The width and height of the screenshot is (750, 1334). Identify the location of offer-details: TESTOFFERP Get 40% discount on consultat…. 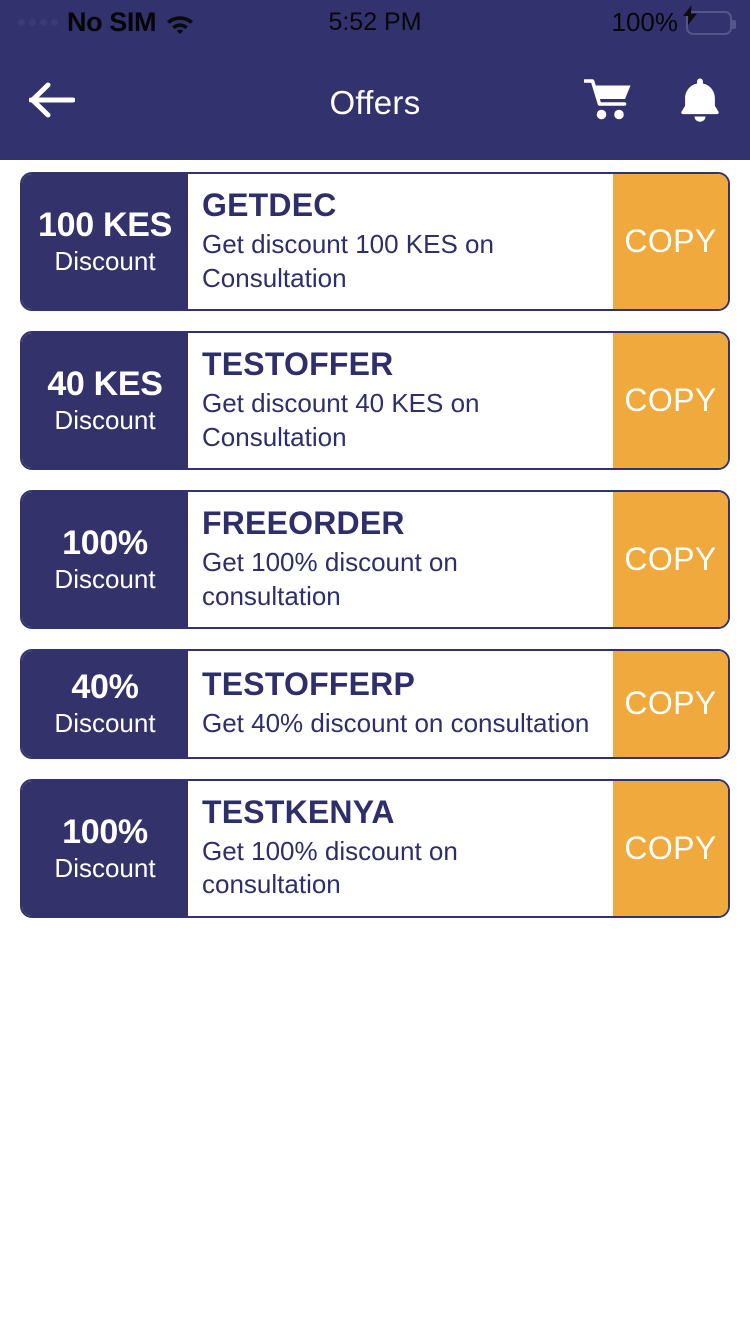
(400, 703).